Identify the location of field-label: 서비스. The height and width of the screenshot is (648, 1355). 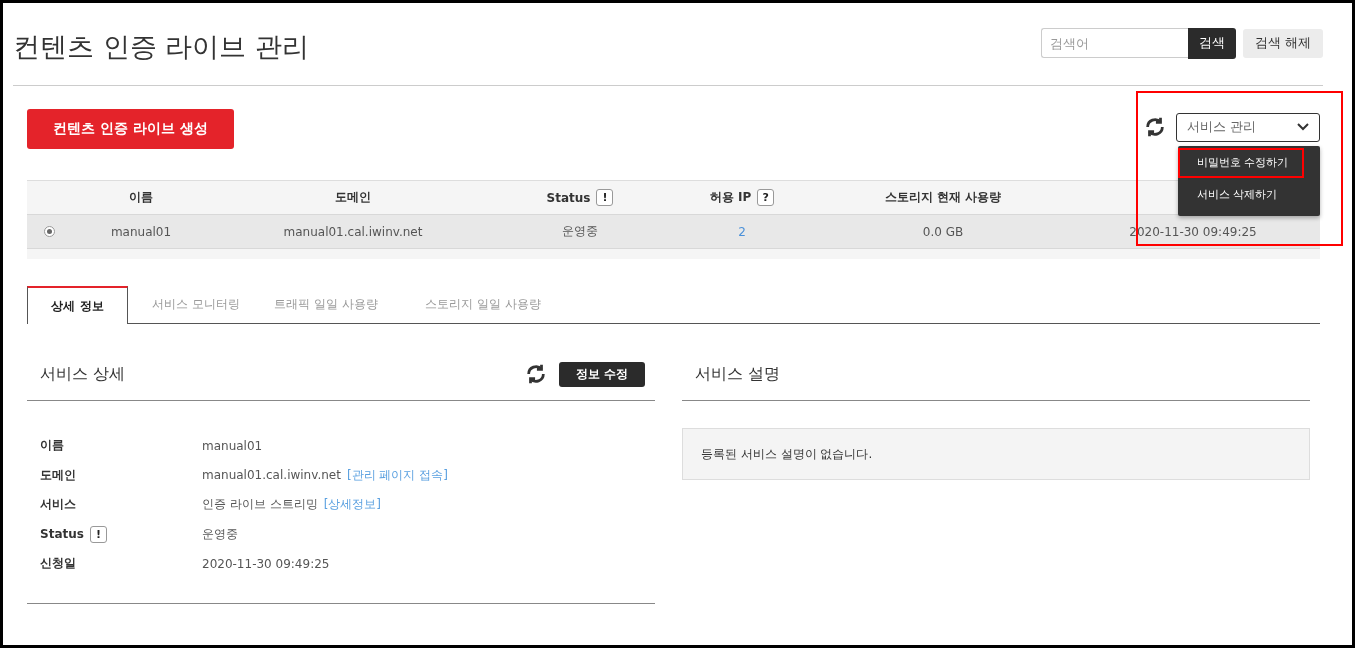
(58, 505).